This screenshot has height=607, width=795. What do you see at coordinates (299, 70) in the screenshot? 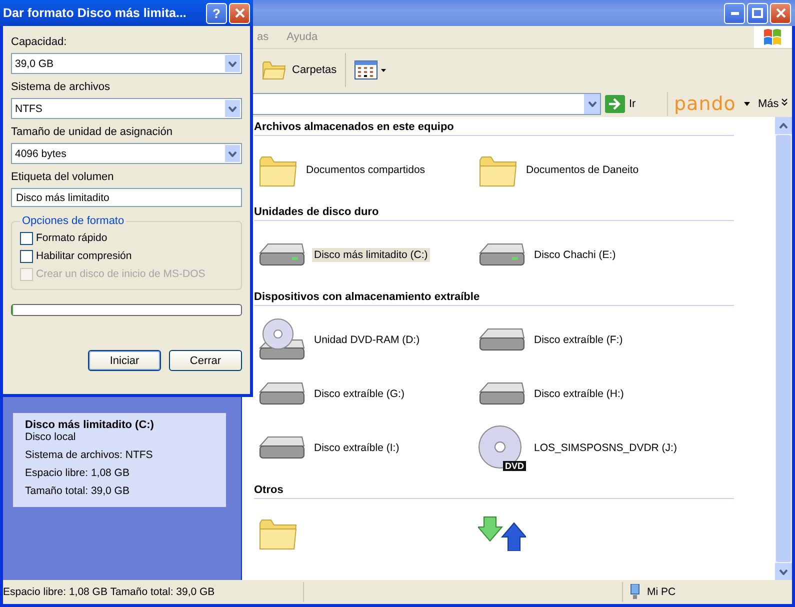
I see `folders-button: Carpetas` at bounding box center [299, 70].